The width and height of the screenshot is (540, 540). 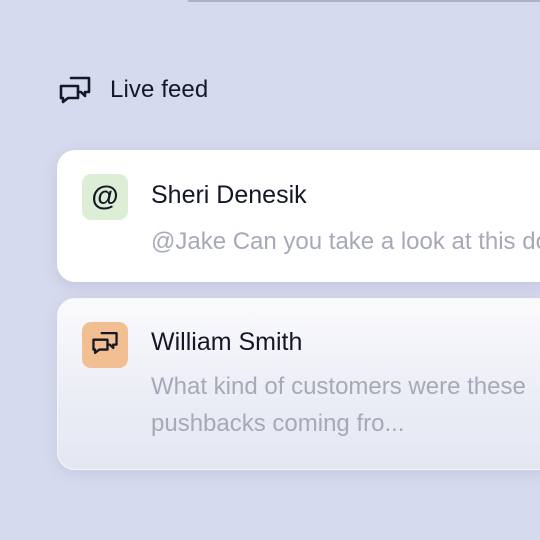 What do you see at coordinates (345, 241) in the screenshot?
I see `feed-item-message: @Jake Can you take a look at this do` at bounding box center [345, 241].